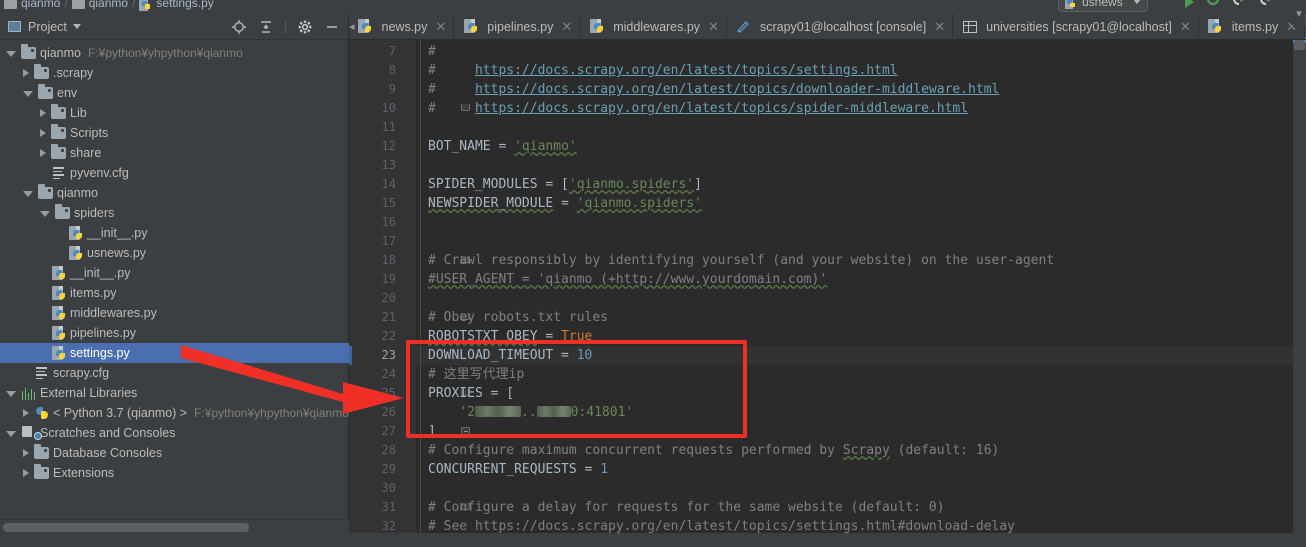 This screenshot has width=1306, height=547. Describe the element at coordinates (437, 293) in the screenshot. I see `code-folding-strip` at that location.